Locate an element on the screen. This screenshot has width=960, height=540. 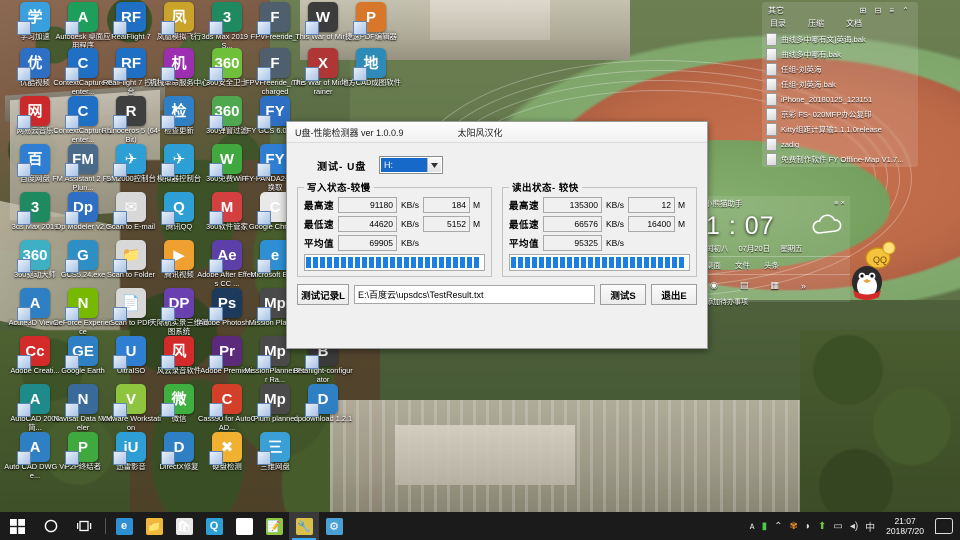
clock-widget-shortcut-icon: ▦ is located at coordinates (774, 285).